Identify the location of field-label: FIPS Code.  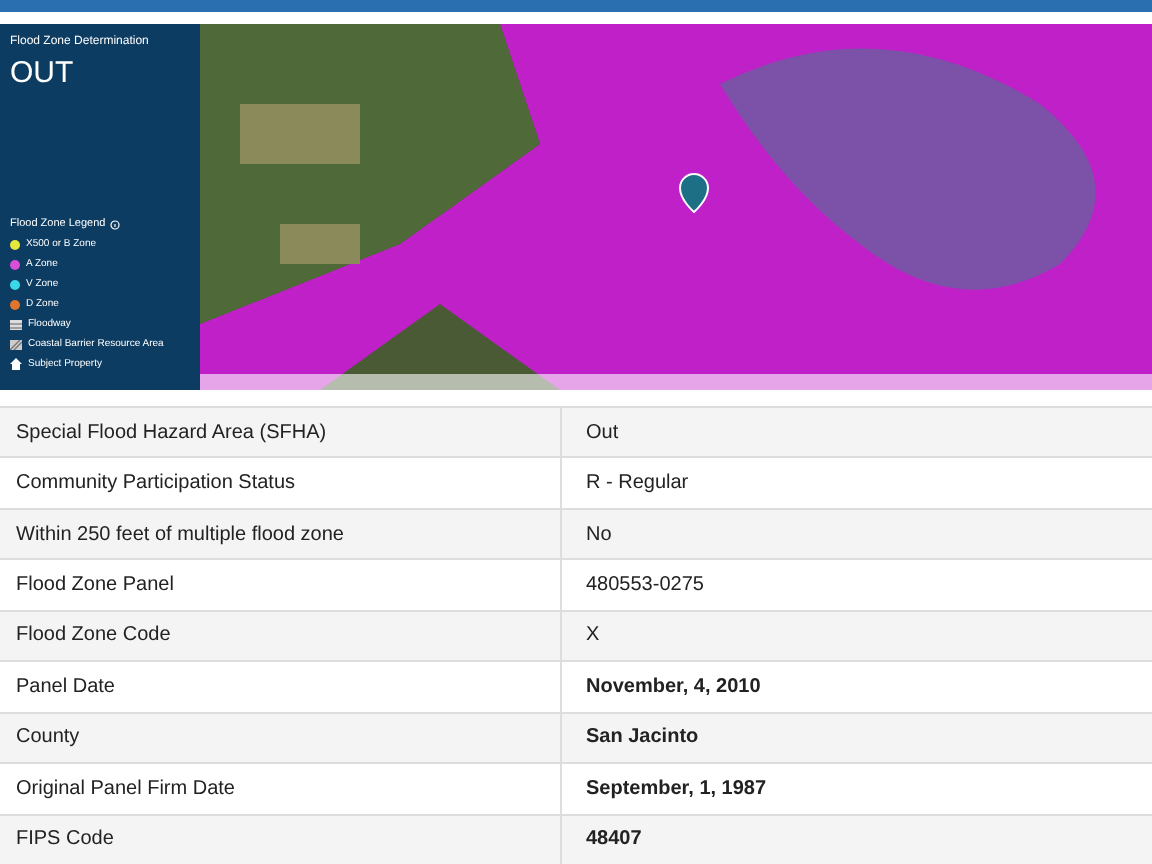
(65, 839).